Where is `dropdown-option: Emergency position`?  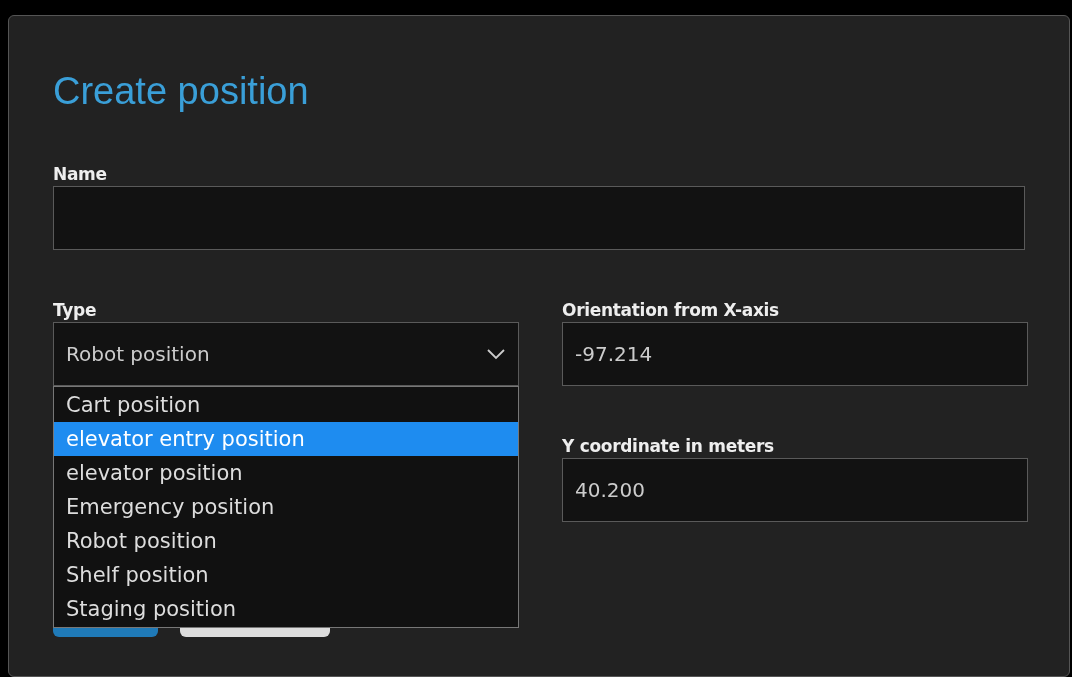
dropdown-option: Emergency position is located at coordinates (286, 507).